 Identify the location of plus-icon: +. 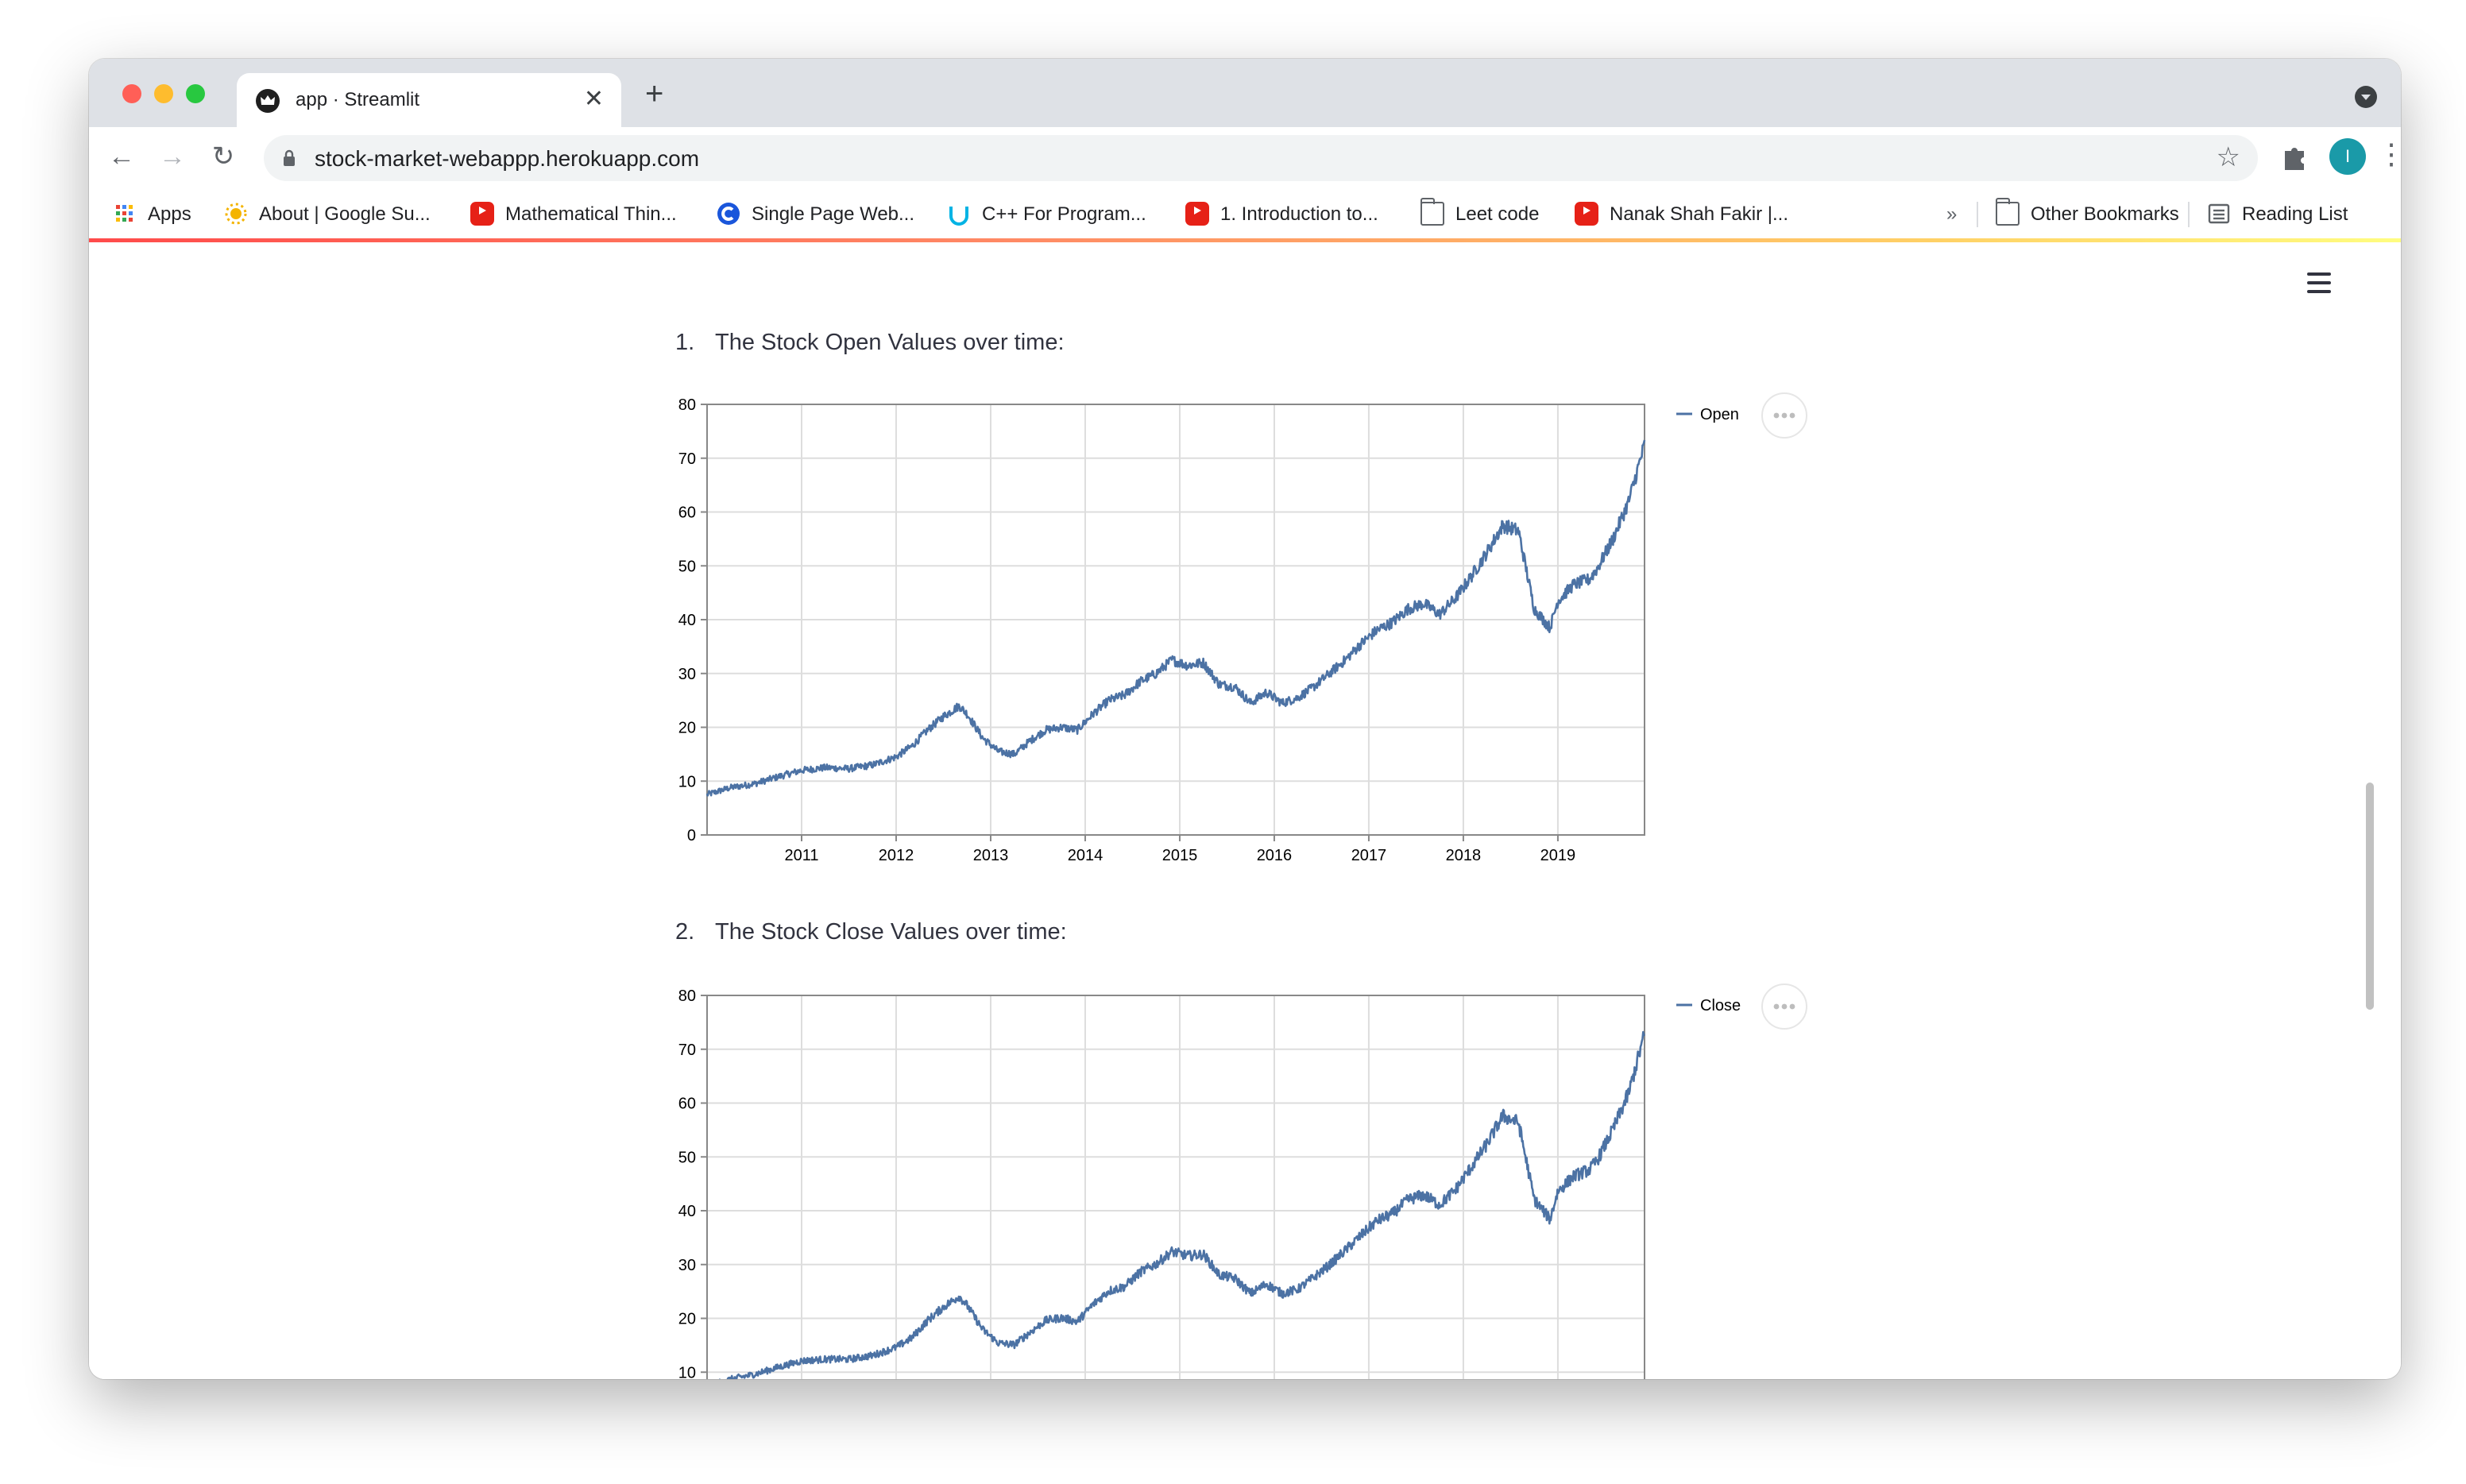
(654, 94).